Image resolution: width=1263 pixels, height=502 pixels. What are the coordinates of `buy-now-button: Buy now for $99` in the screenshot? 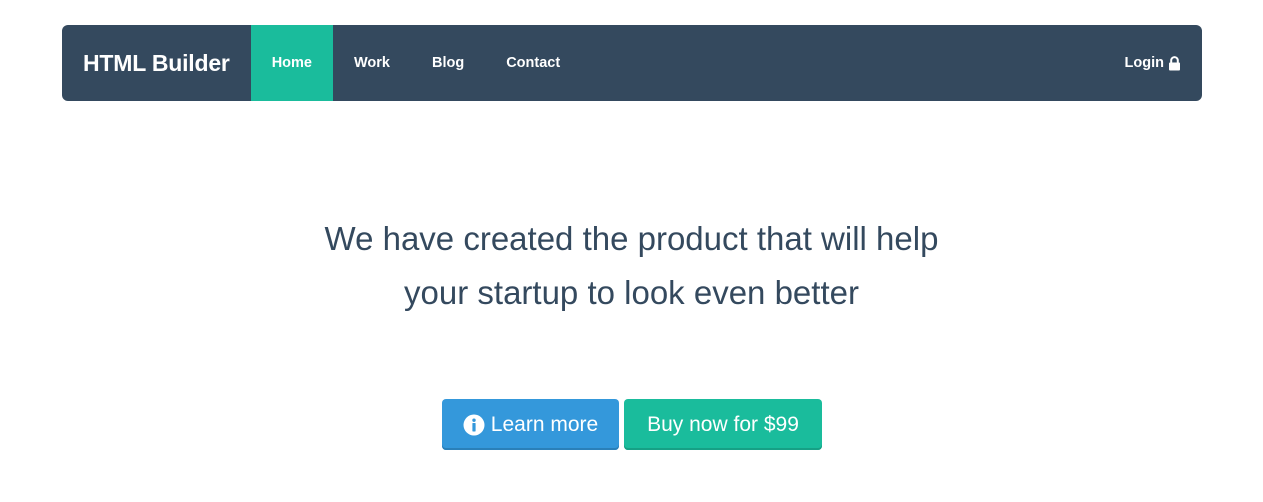 It's located at (723, 424).